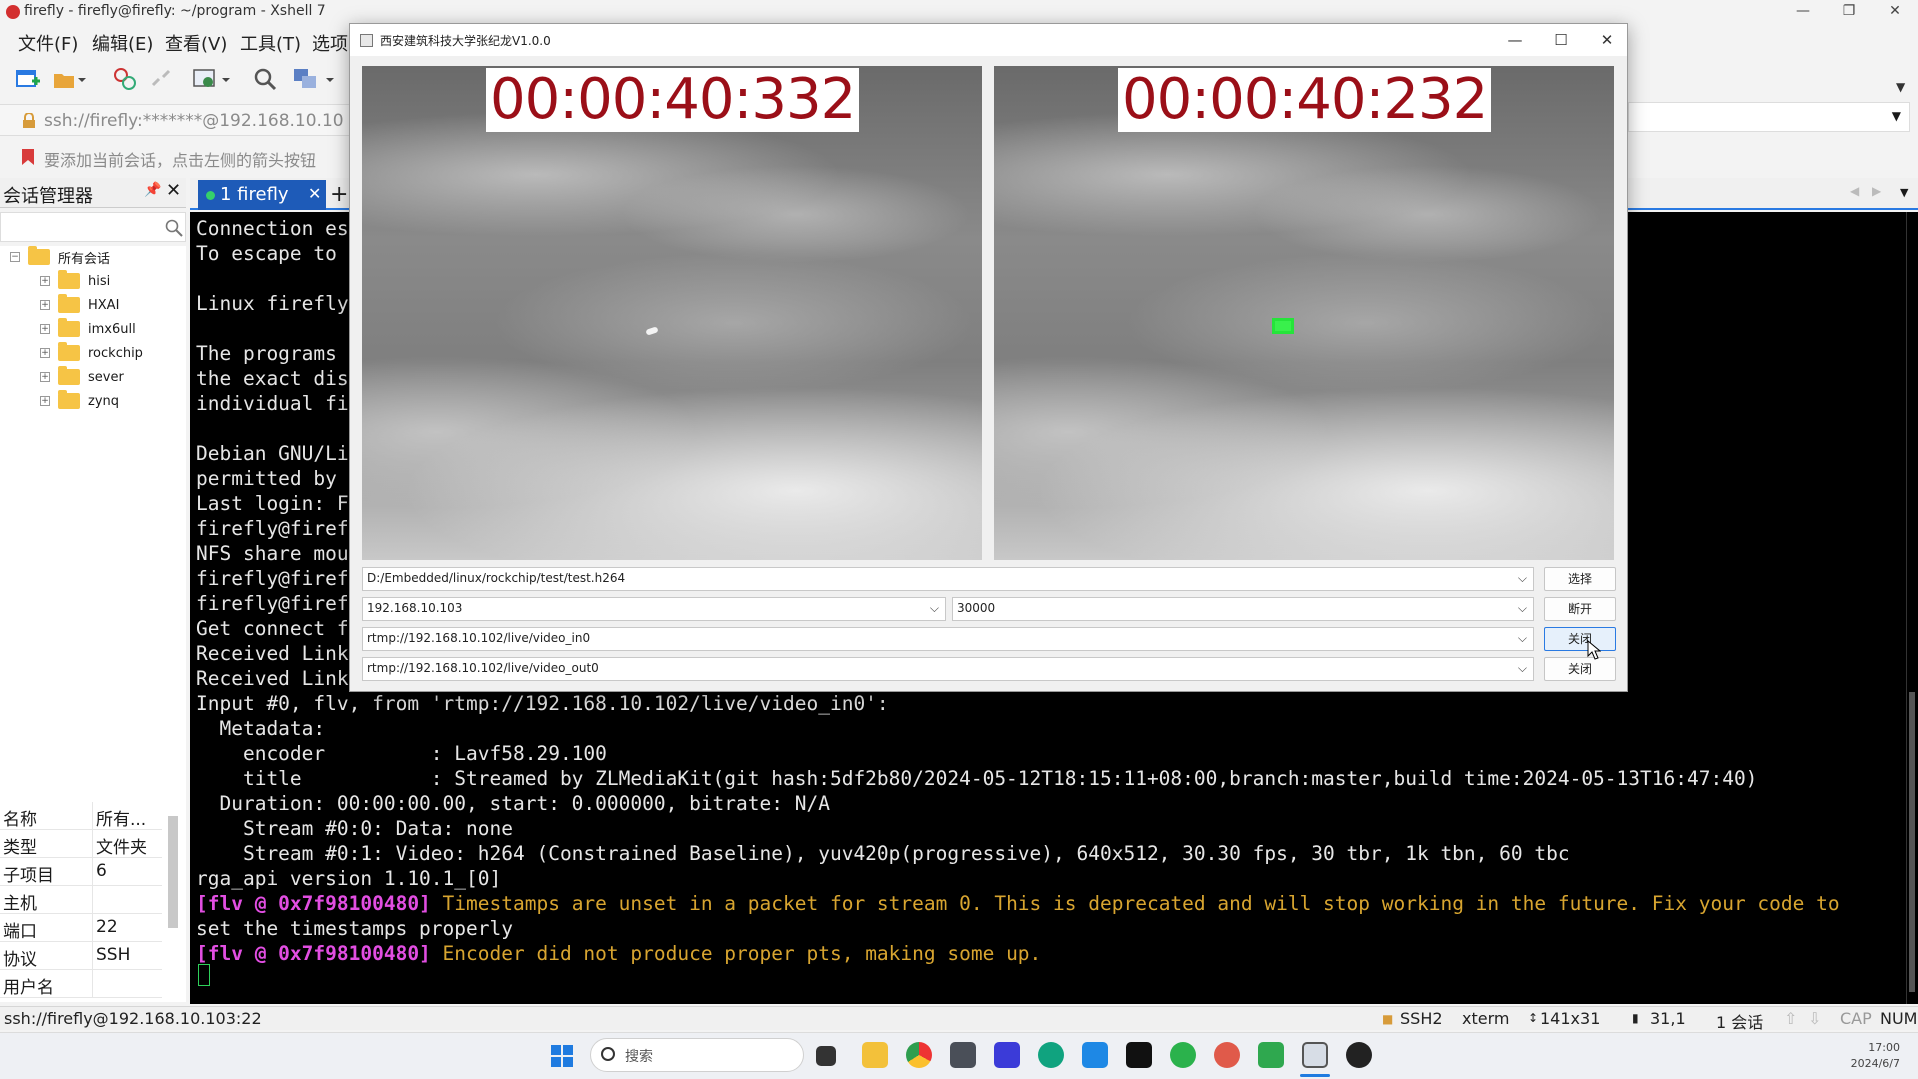  Describe the element at coordinates (48, 43) in the screenshot. I see `menu-file: 文件(F)` at that location.